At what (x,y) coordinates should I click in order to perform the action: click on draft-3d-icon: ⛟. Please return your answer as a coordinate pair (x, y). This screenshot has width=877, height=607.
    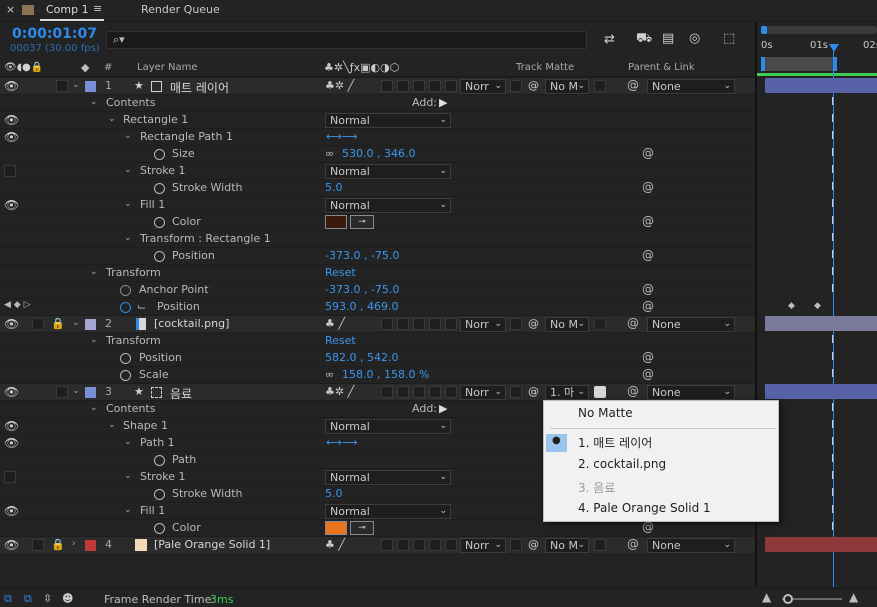
    Looking at the image, I should click on (644, 39).